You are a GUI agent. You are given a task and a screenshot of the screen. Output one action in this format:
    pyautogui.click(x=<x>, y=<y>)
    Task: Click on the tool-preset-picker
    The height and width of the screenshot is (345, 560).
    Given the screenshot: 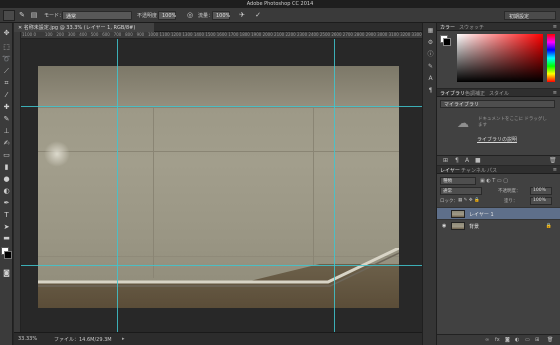 What is the action you would take?
    pyautogui.click(x=9, y=15)
    